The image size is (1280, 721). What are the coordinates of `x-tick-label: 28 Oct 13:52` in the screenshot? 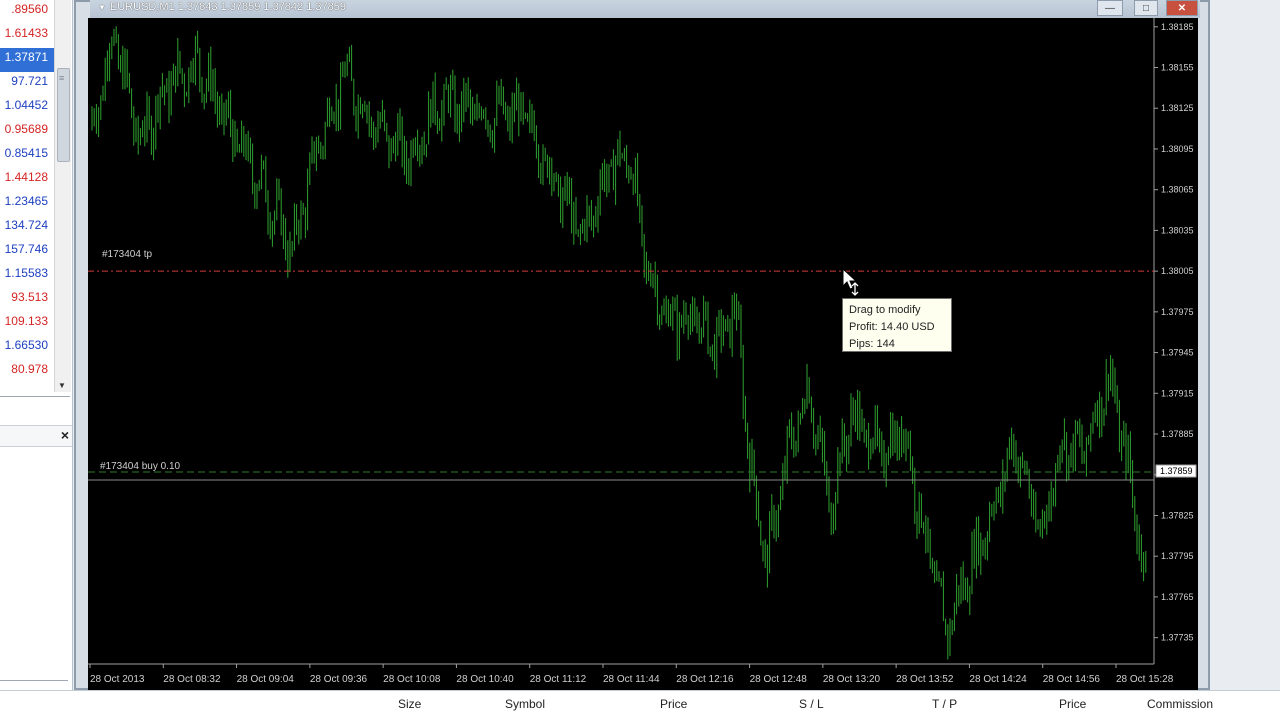 It's located at (925, 679).